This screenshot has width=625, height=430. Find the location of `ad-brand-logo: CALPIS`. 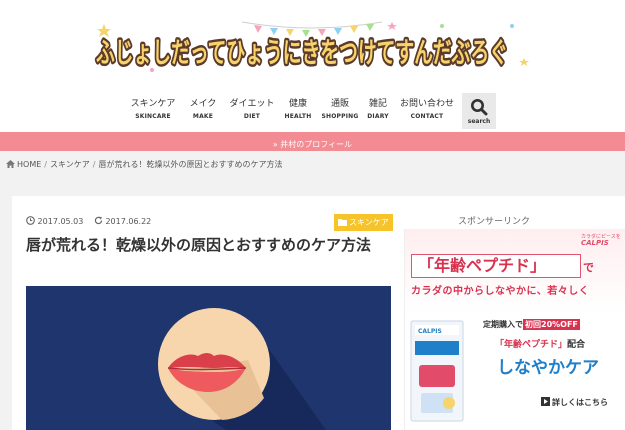

ad-brand-logo: CALPIS is located at coordinates (595, 243).